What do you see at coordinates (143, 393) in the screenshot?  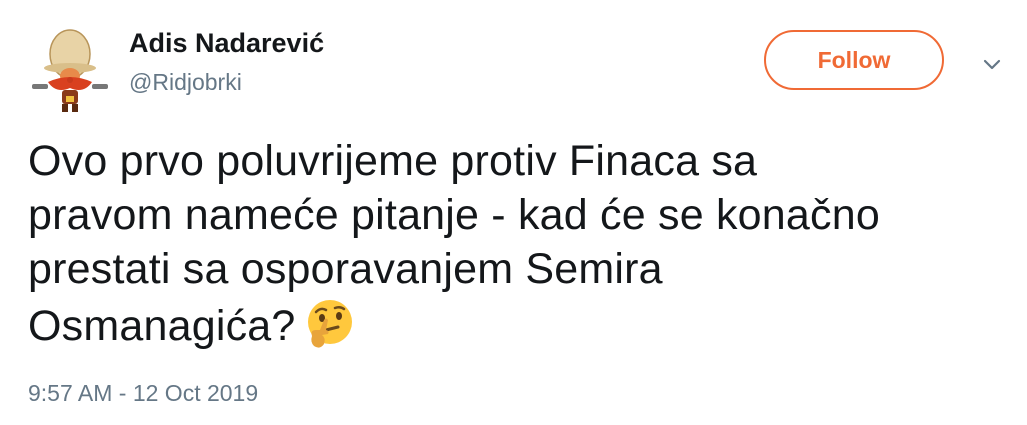 I see `tweet-timestamp: 9:57 AM - 12 Oct 2019` at bounding box center [143, 393].